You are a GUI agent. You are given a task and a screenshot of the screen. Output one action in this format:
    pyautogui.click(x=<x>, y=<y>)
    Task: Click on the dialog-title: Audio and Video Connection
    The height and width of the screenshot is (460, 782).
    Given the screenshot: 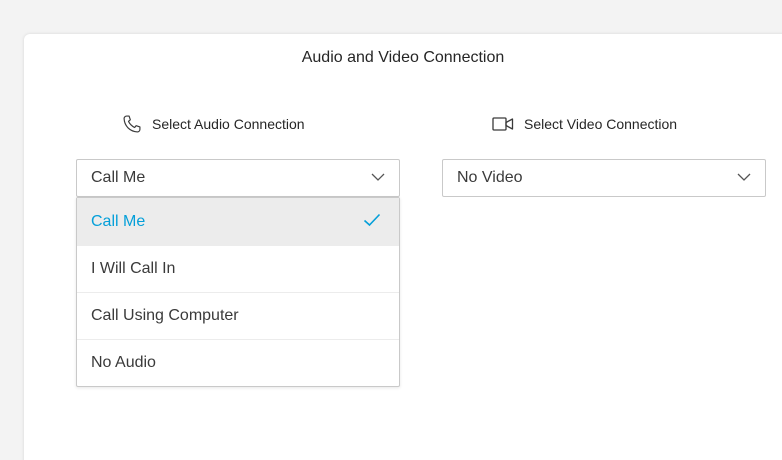 What is the action you would take?
    pyautogui.click(x=403, y=57)
    